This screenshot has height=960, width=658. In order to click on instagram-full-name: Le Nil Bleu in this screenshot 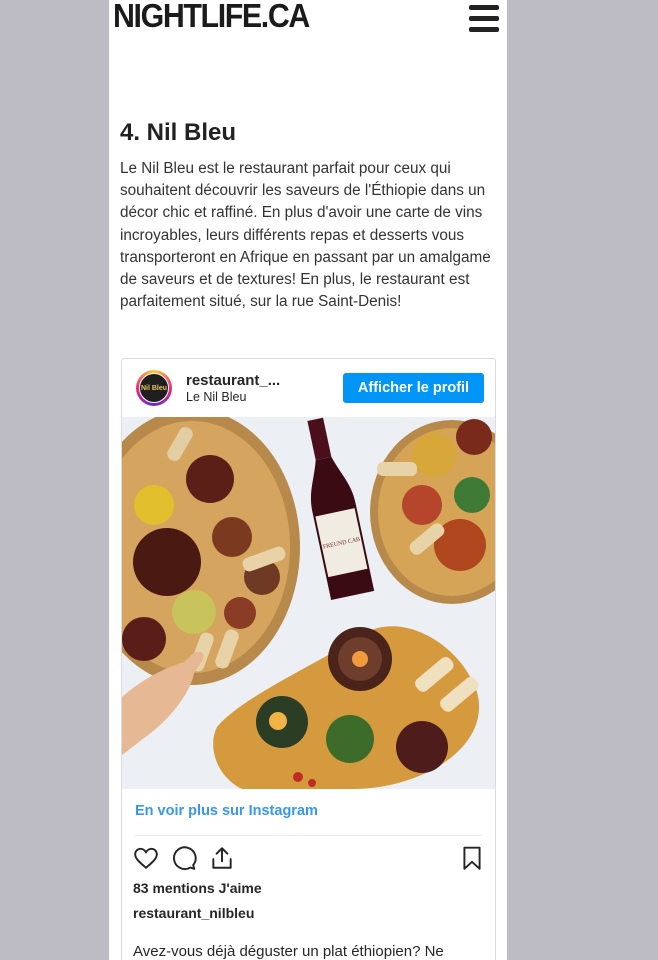, I will do `click(216, 397)`.